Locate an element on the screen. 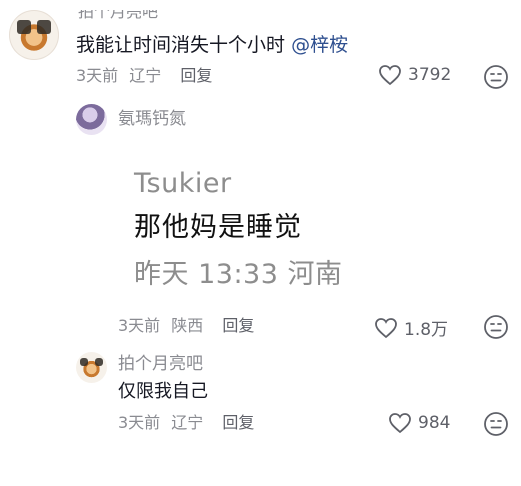  quoted-username: Tsukier is located at coordinates (183, 183).